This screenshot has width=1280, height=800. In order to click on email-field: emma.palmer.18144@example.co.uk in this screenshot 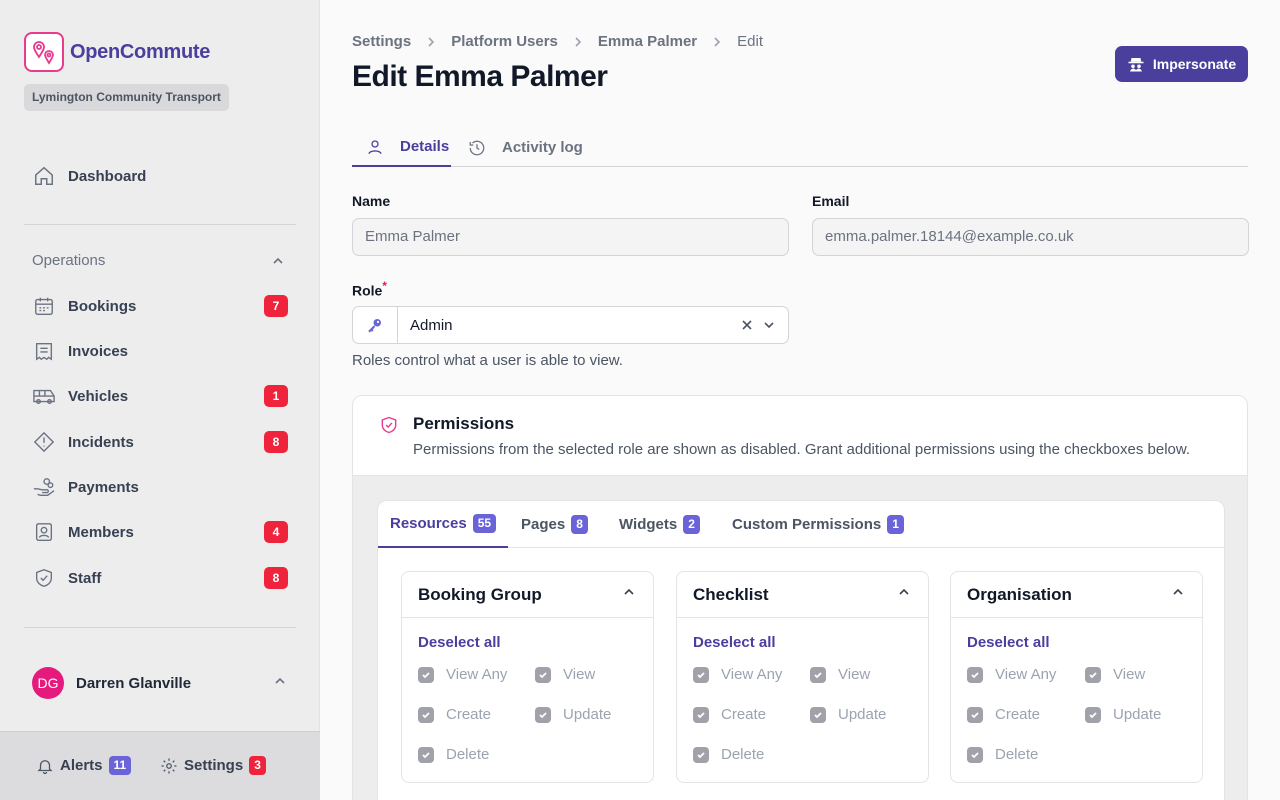, I will do `click(1030, 237)`.